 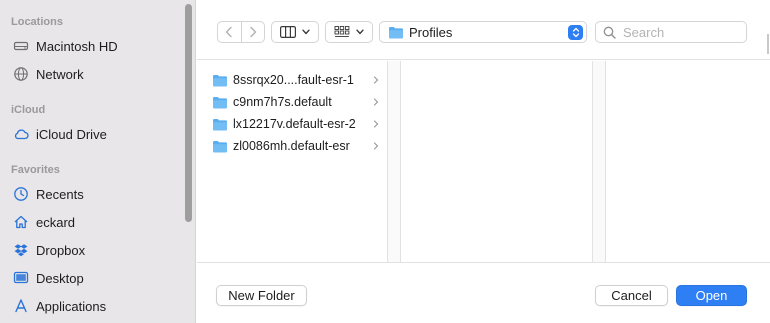 I want to click on sidebar-item-label: iCloud Drive, so click(x=71, y=134).